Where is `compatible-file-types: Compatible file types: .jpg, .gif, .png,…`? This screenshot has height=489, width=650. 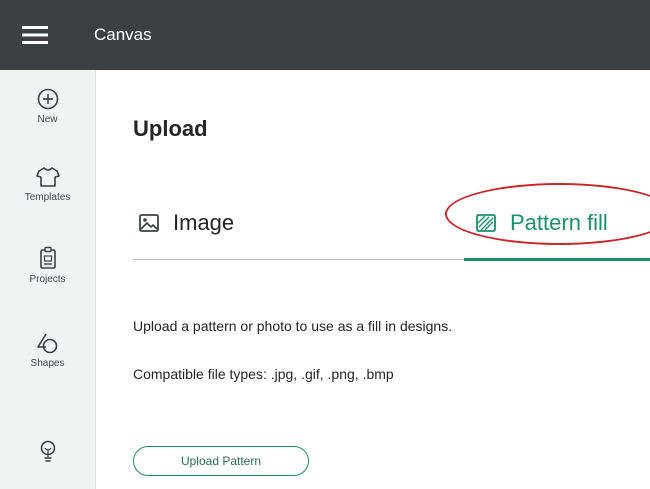 compatible-file-types: Compatible file types: .jpg, .gif, .png,… is located at coordinates (263, 374).